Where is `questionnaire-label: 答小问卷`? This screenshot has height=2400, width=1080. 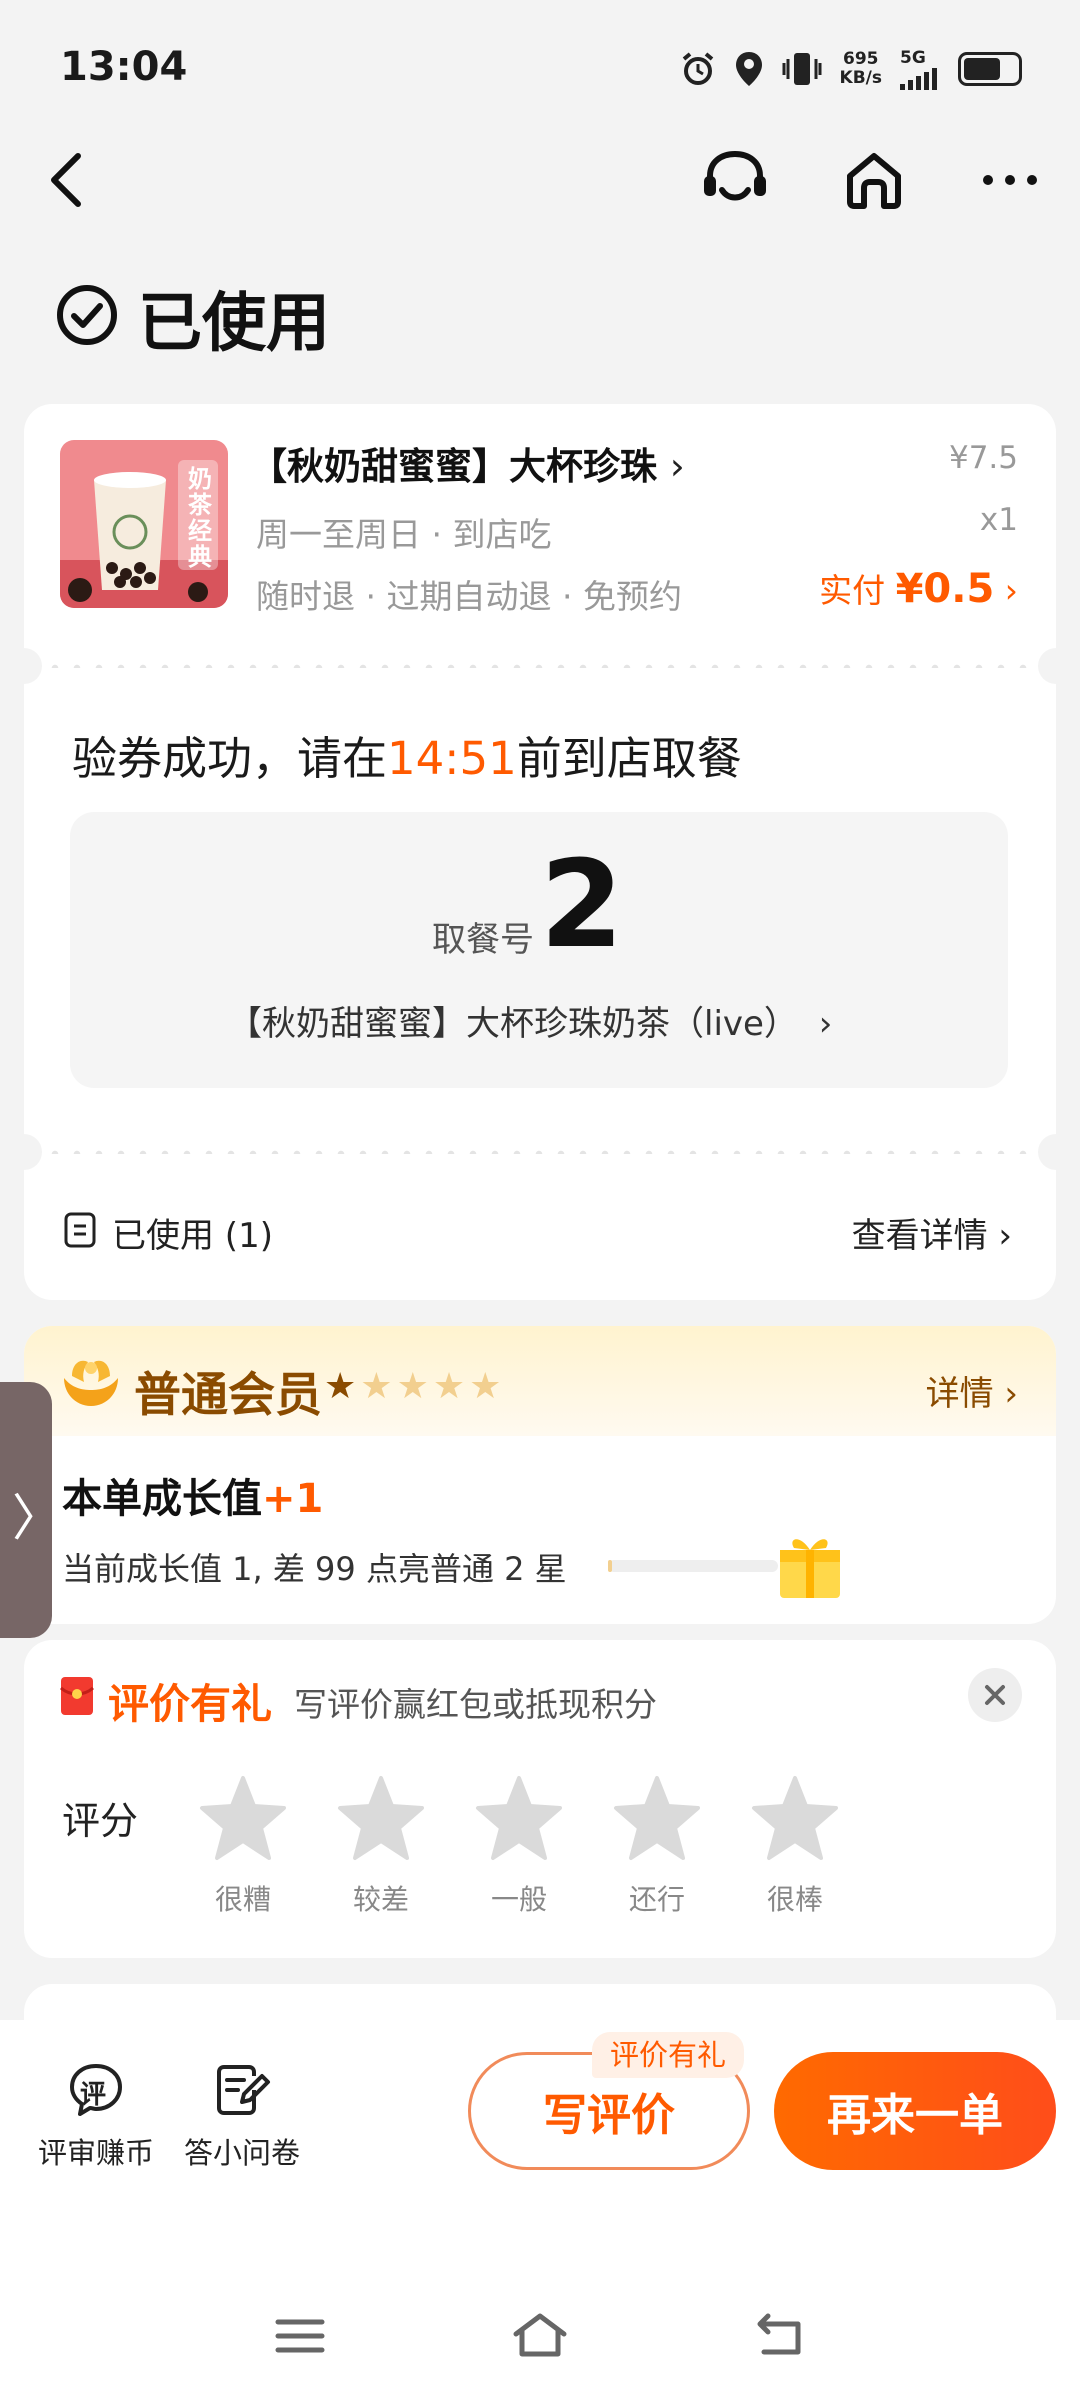
questionnaire-label: 答小问卷 is located at coordinates (241, 2153).